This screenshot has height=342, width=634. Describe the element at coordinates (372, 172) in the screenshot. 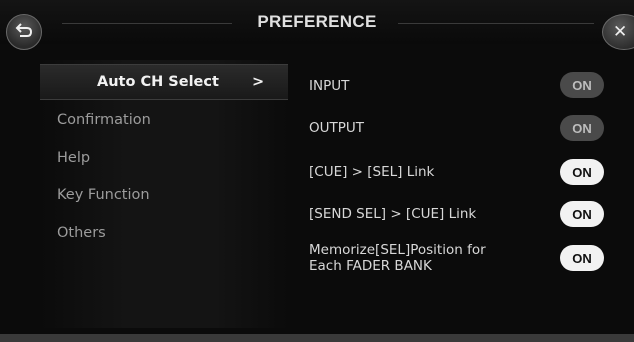

I see `cue-sel-link-label: [CUE] > [SEL] Link` at that location.